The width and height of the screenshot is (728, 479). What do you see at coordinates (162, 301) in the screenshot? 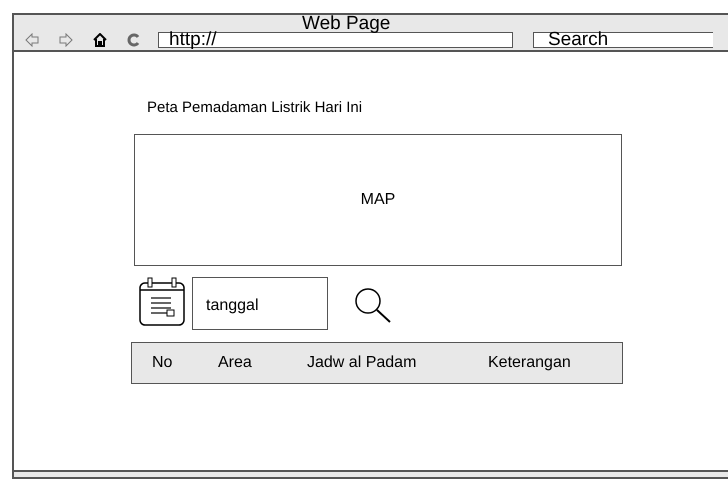
I see `calendar-icon` at bounding box center [162, 301].